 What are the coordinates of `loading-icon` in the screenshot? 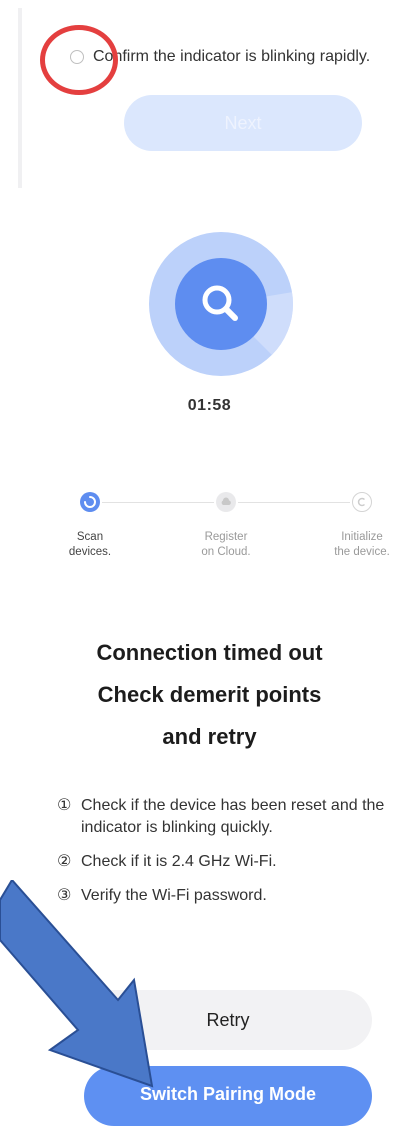 It's located at (90, 502).